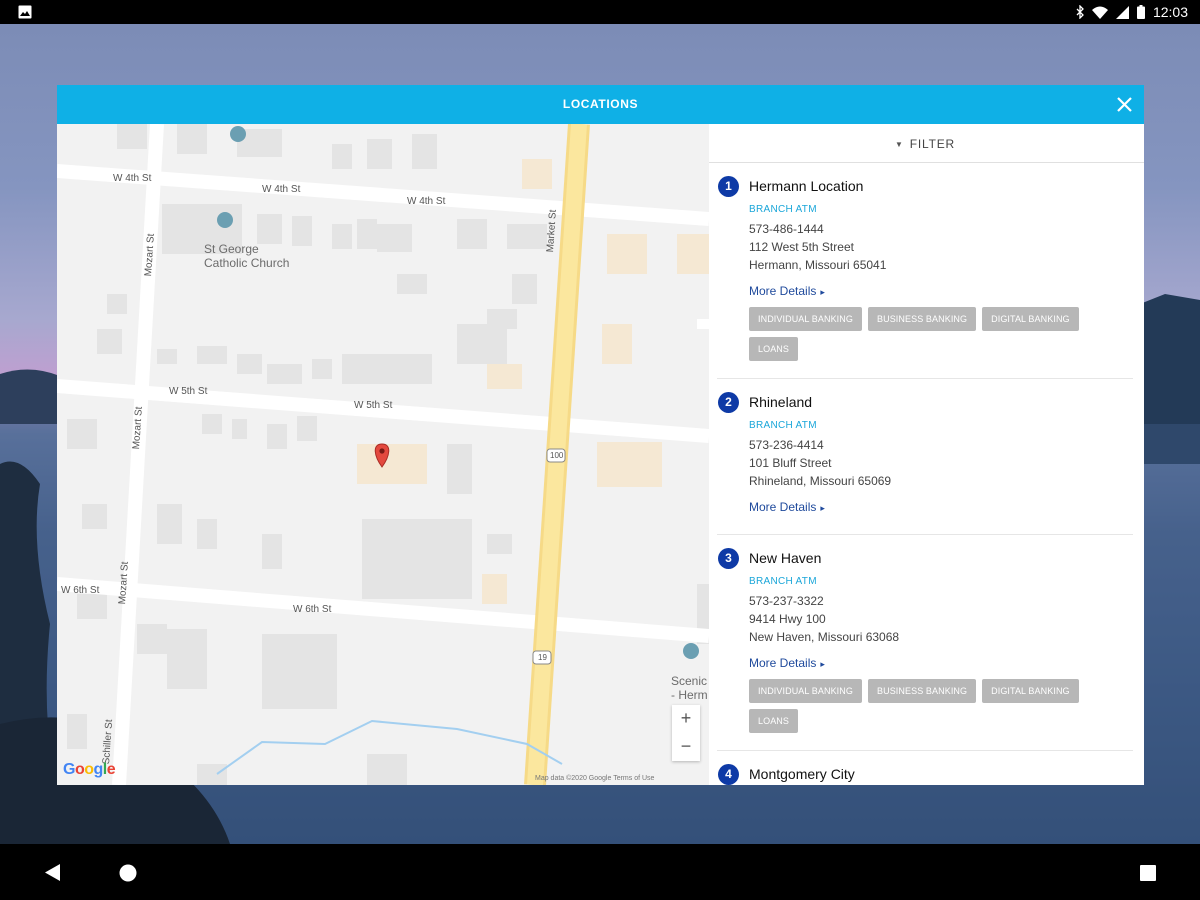 The width and height of the screenshot is (1200, 900). Describe the element at coordinates (557, 455) in the screenshot. I see `route-shield-label: 100` at that location.